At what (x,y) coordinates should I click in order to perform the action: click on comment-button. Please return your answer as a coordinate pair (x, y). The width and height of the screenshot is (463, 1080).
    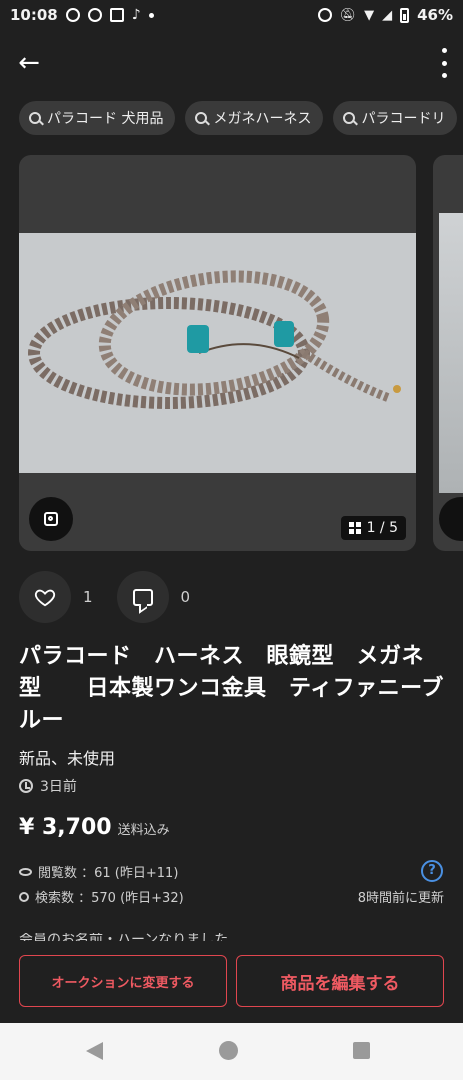
    Looking at the image, I should click on (142, 597).